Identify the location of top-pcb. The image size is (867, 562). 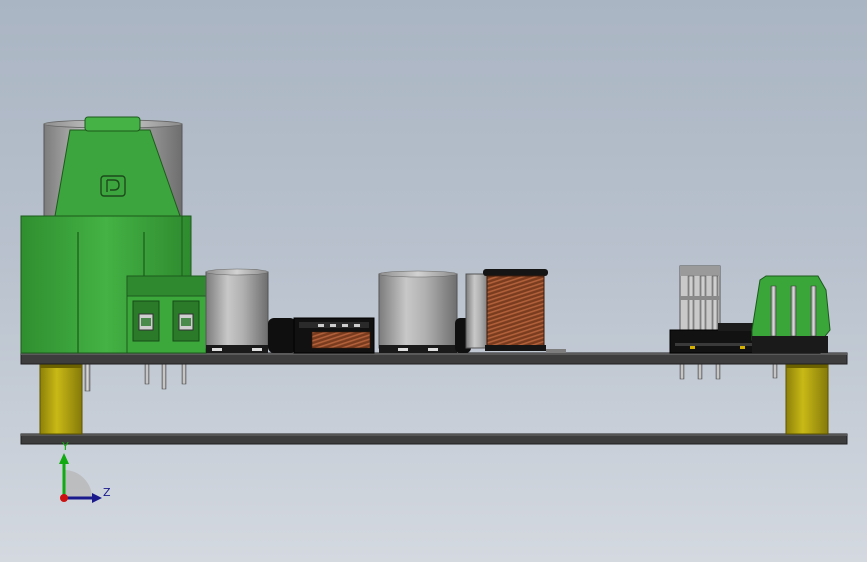
(434, 358).